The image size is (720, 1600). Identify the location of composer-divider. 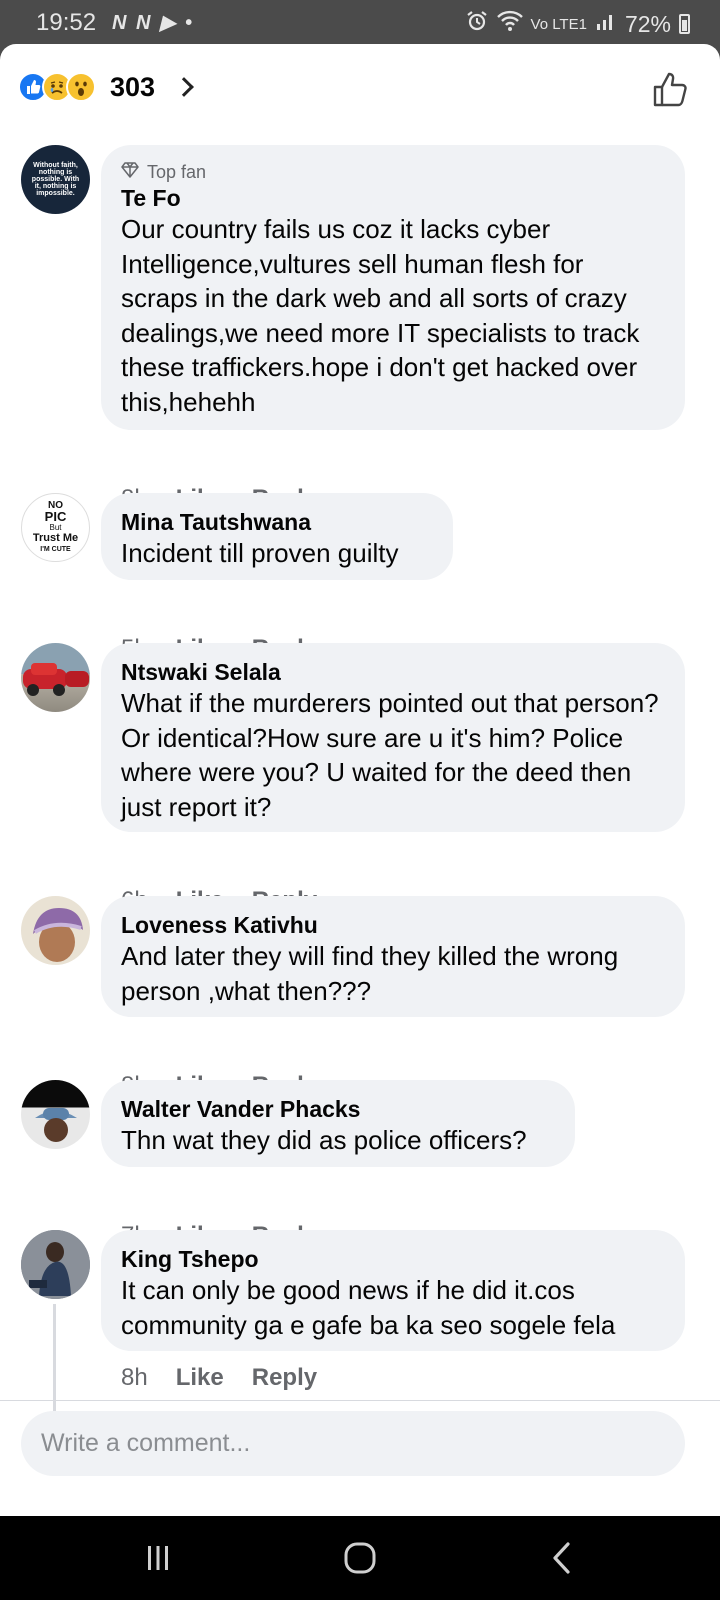
(360, 1400).